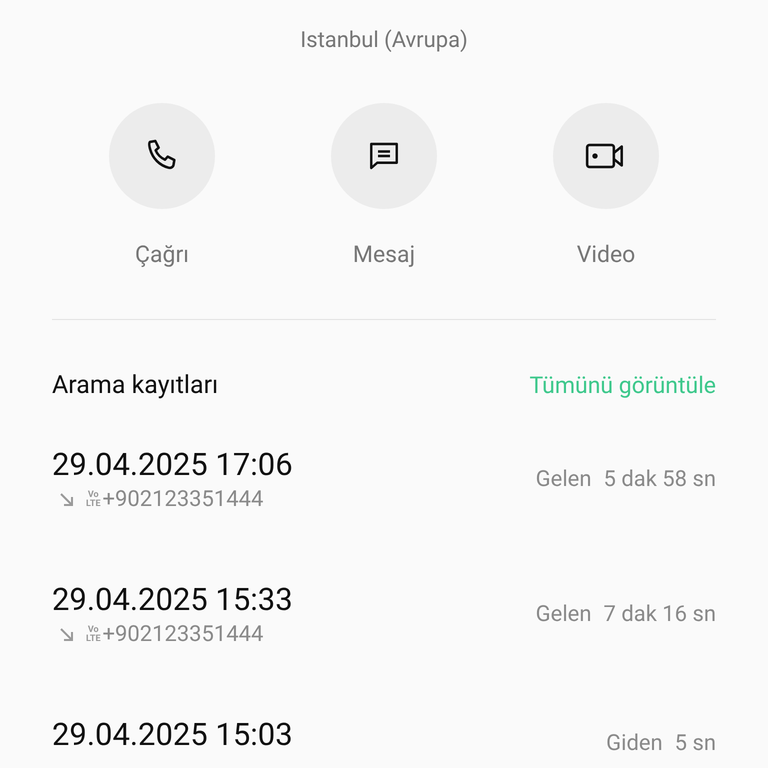 The image size is (768, 768). Describe the element at coordinates (695, 744) in the screenshot. I see `call-duration: 5 sn` at that location.